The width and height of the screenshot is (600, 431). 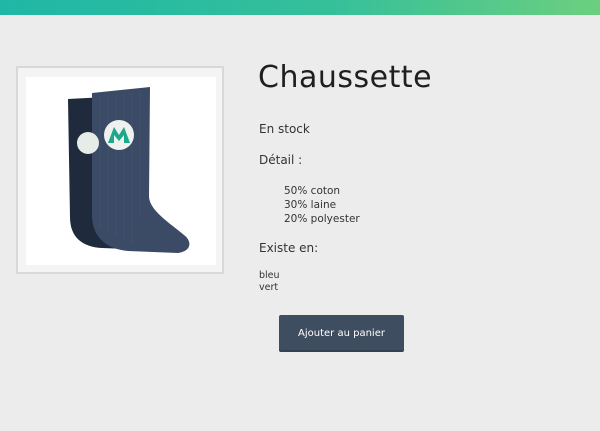 I want to click on detail-item: 50% coton, so click(x=312, y=191).